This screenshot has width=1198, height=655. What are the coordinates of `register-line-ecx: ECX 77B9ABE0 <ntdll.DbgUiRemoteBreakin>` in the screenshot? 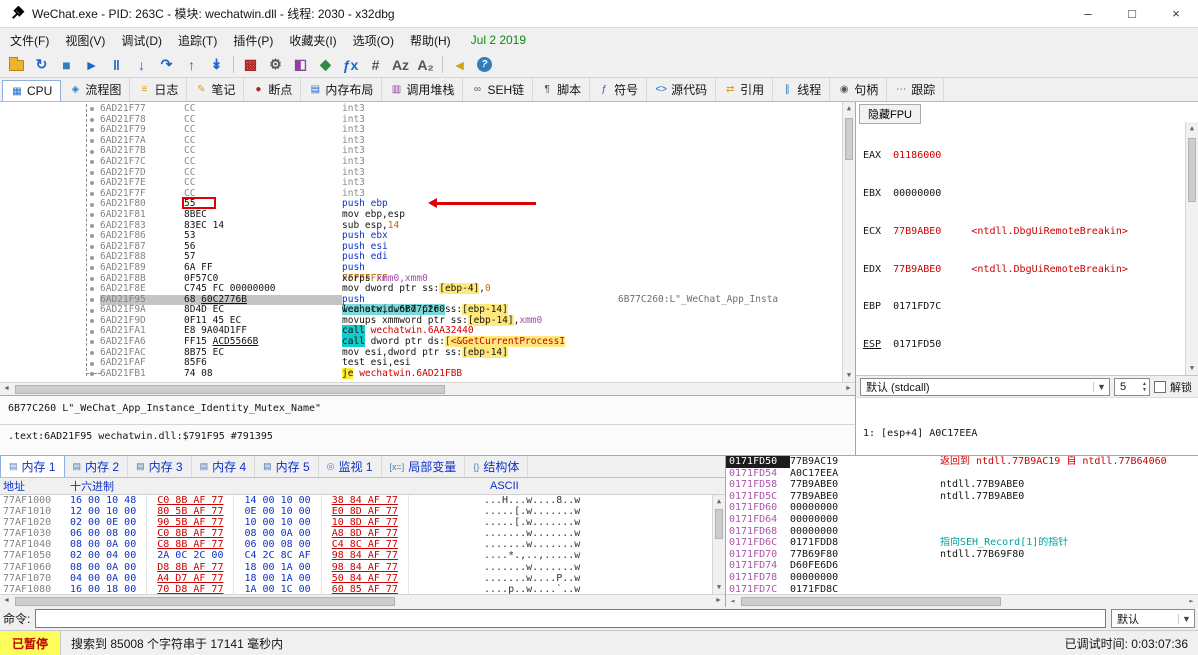 It's located at (1028, 232).